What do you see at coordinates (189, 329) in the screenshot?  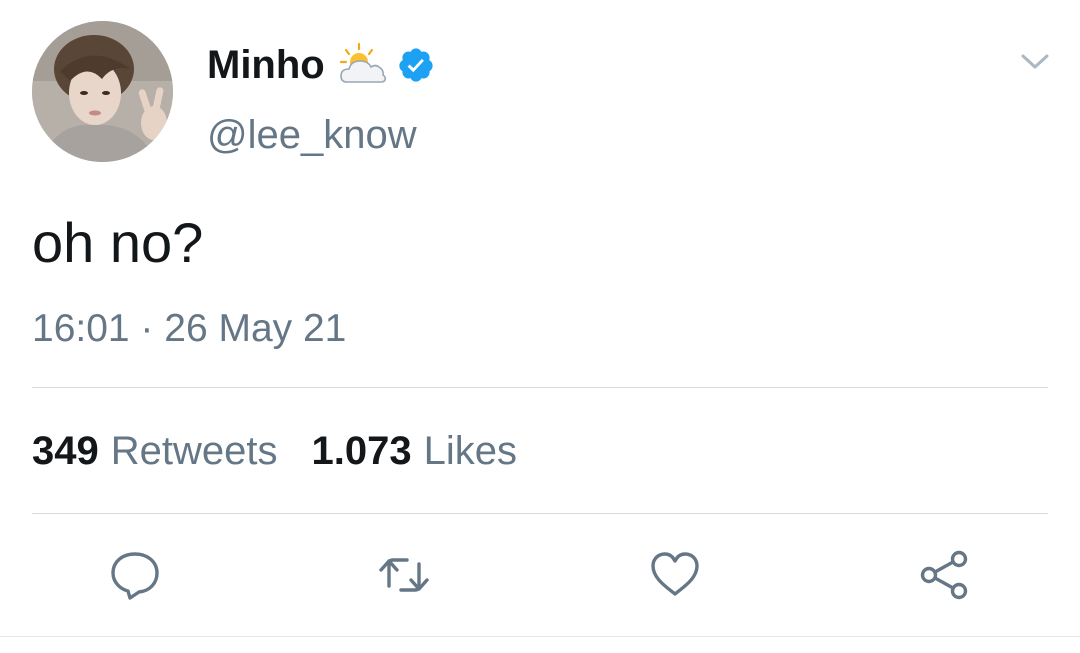 I see `tweet-timestamp: 16:01 · 26 May 21` at bounding box center [189, 329].